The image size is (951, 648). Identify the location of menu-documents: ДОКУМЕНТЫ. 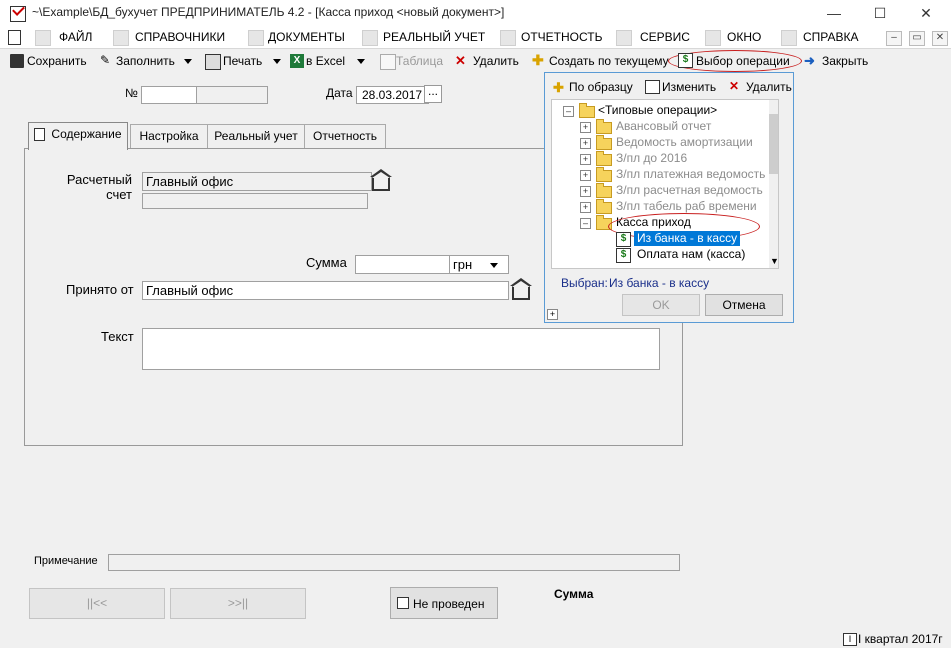
(306, 37).